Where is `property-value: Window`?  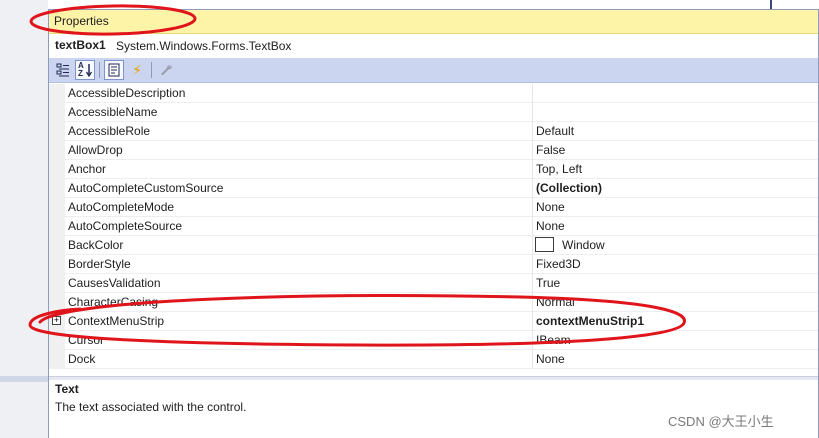
property-value: Window is located at coordinates (583, 245).